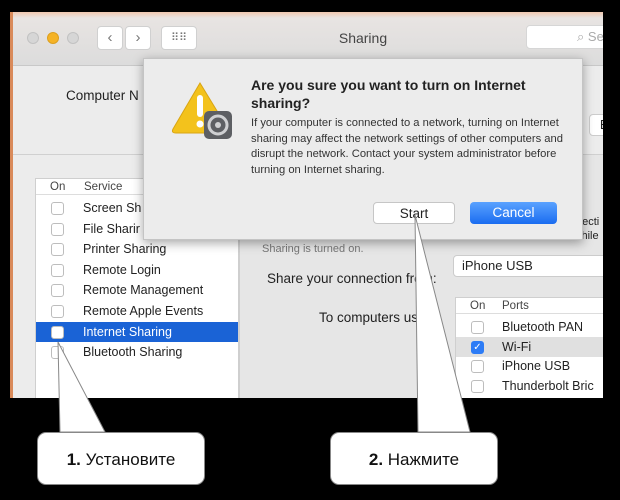 The height and width of the screenshot is (500, 620). Describe the element at coordinates (73, 459) in the screenshot. I see `step-number: 1.` at that location.